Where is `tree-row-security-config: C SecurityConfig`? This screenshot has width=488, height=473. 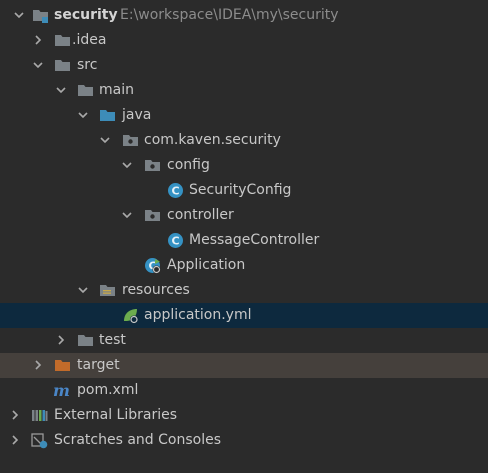 tree-row-security-config: C SecurityConfig is located at coordinates (244, 190).